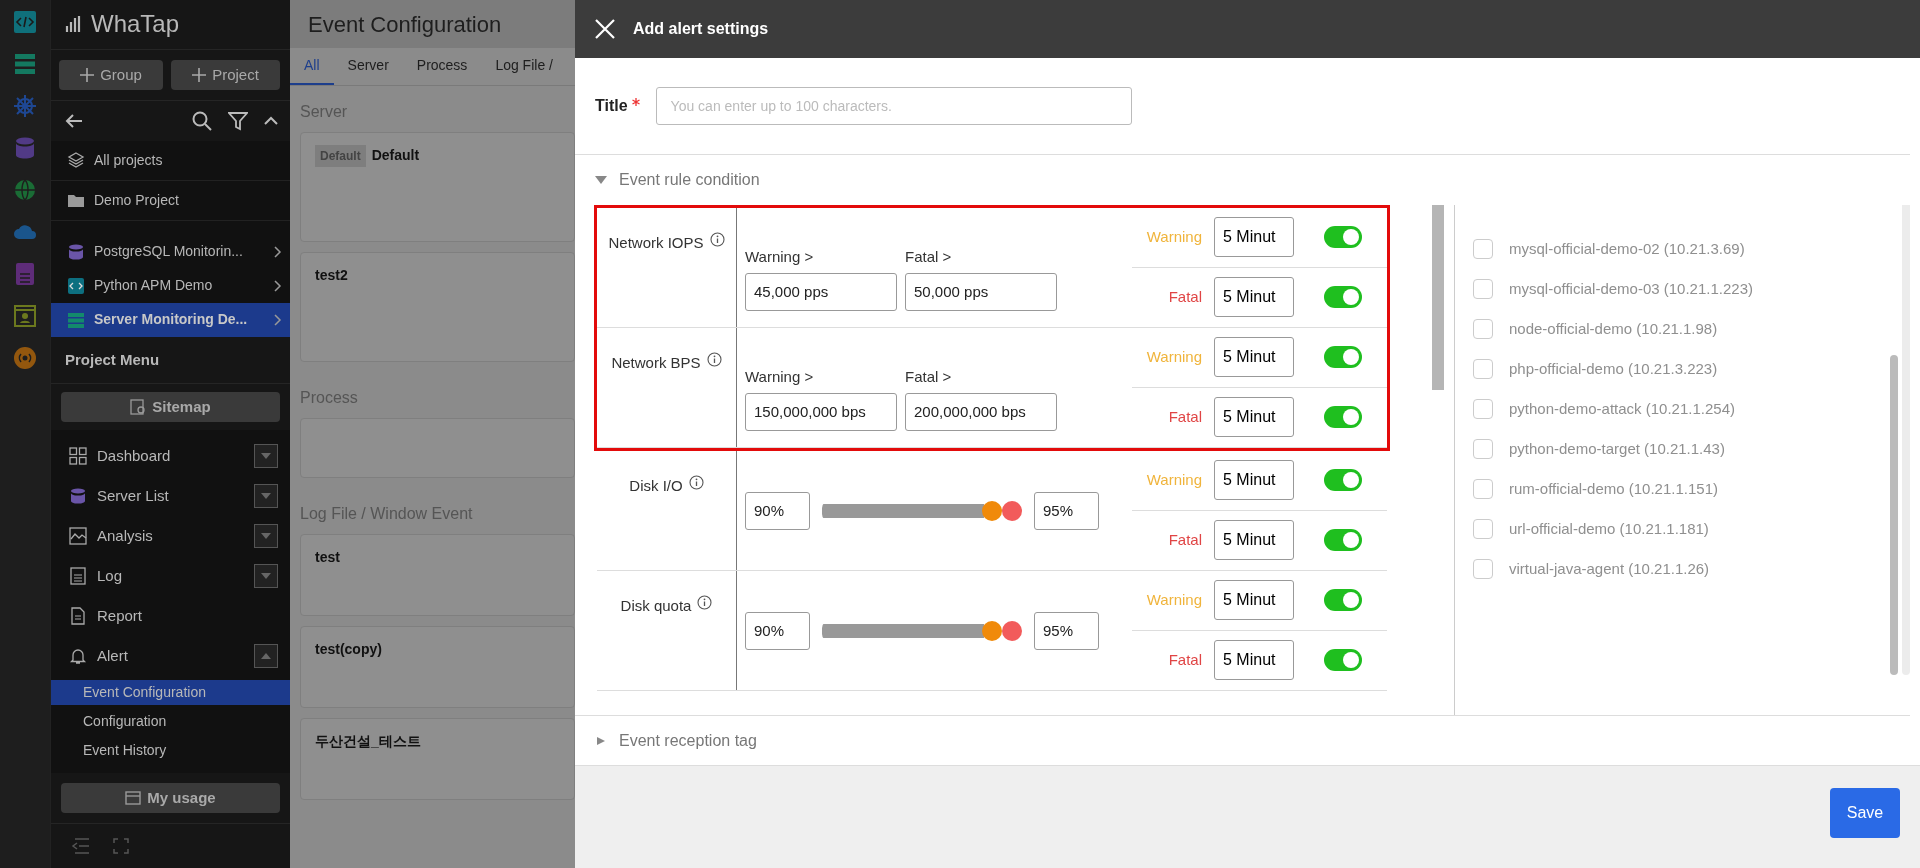 Image resolution: width=1920 pixels, height=868 pixels. I want to click on submenu-item: Event History, so click(170, 750).